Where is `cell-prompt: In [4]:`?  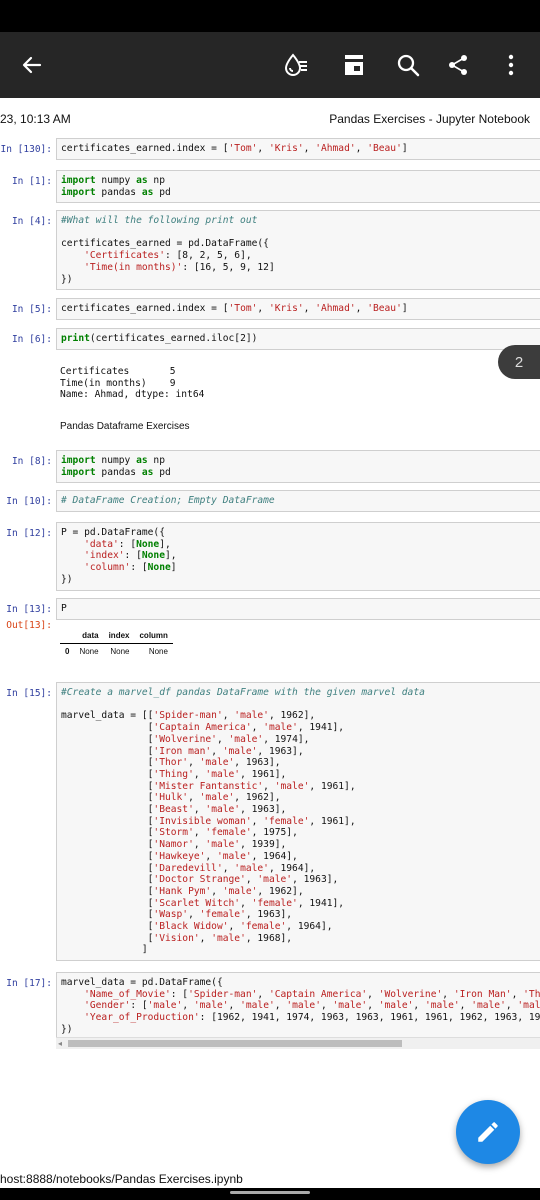
cell-prompt: In [4]: is located at coordinates (31, 221).